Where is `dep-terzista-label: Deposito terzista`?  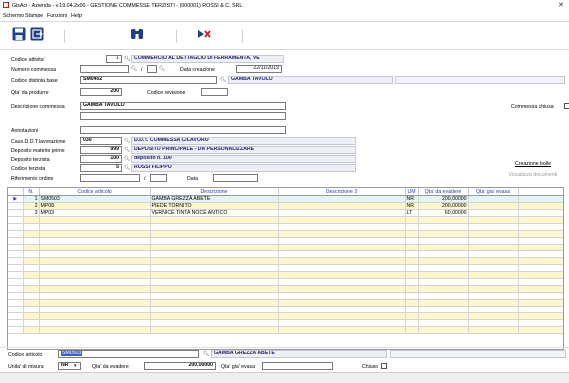 dep-terzista-label: Deposito terzista is located at coordinates (30, 160).